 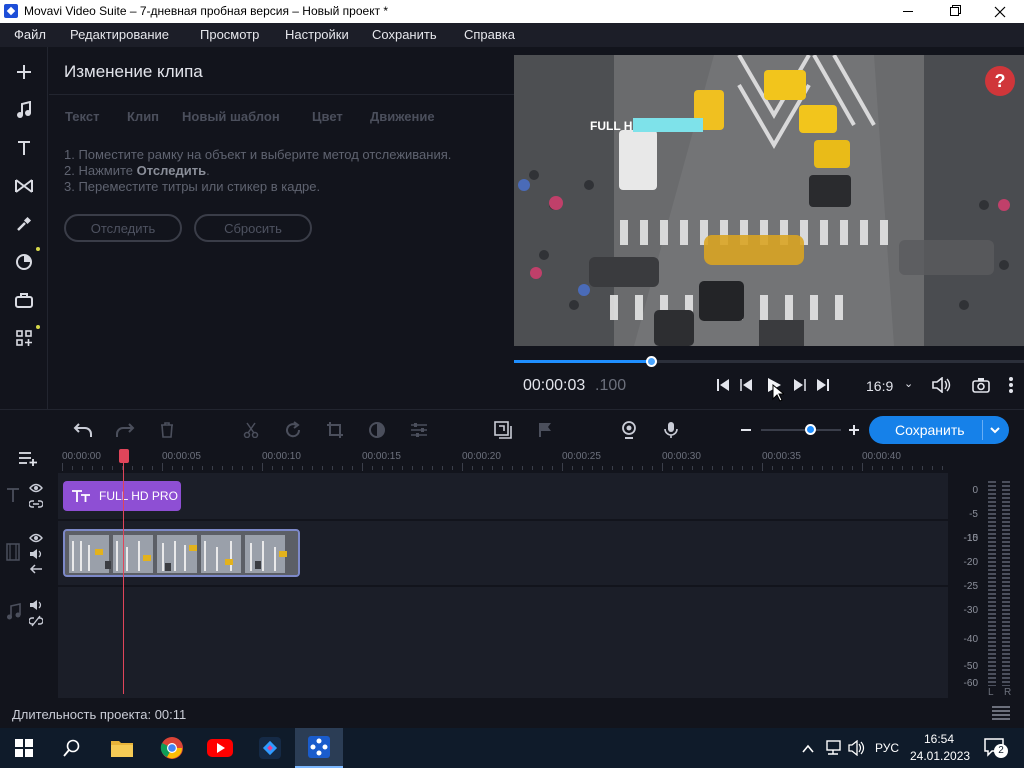 What do you see at coordinates (281, 94) in the screenshot?
I see `divider` at bounding box center [281, 94].